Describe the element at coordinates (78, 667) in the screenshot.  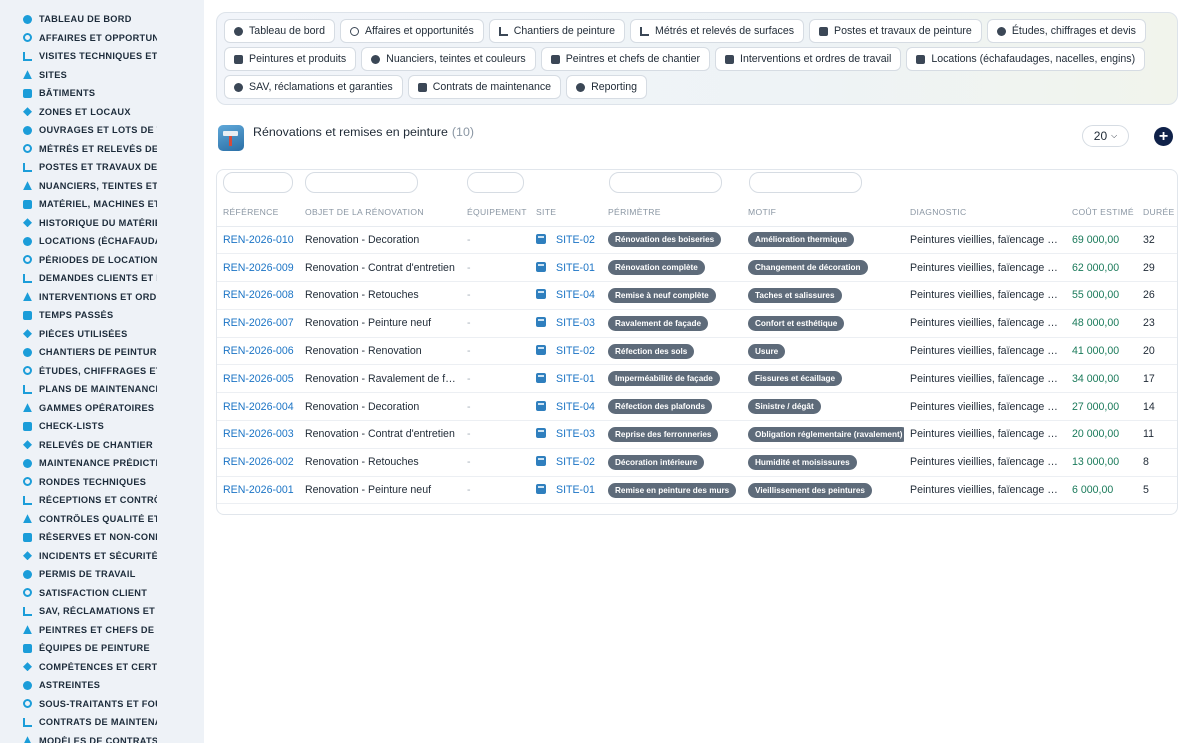
I see `sidebar-item: COMPÉTENCES ET CERTI` at that location.